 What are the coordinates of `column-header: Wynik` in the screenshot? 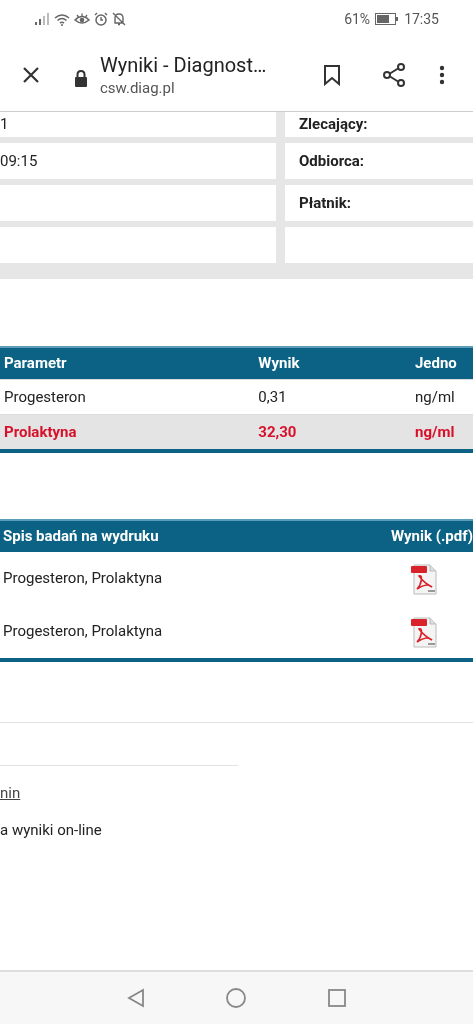 It's located at (279, 364).